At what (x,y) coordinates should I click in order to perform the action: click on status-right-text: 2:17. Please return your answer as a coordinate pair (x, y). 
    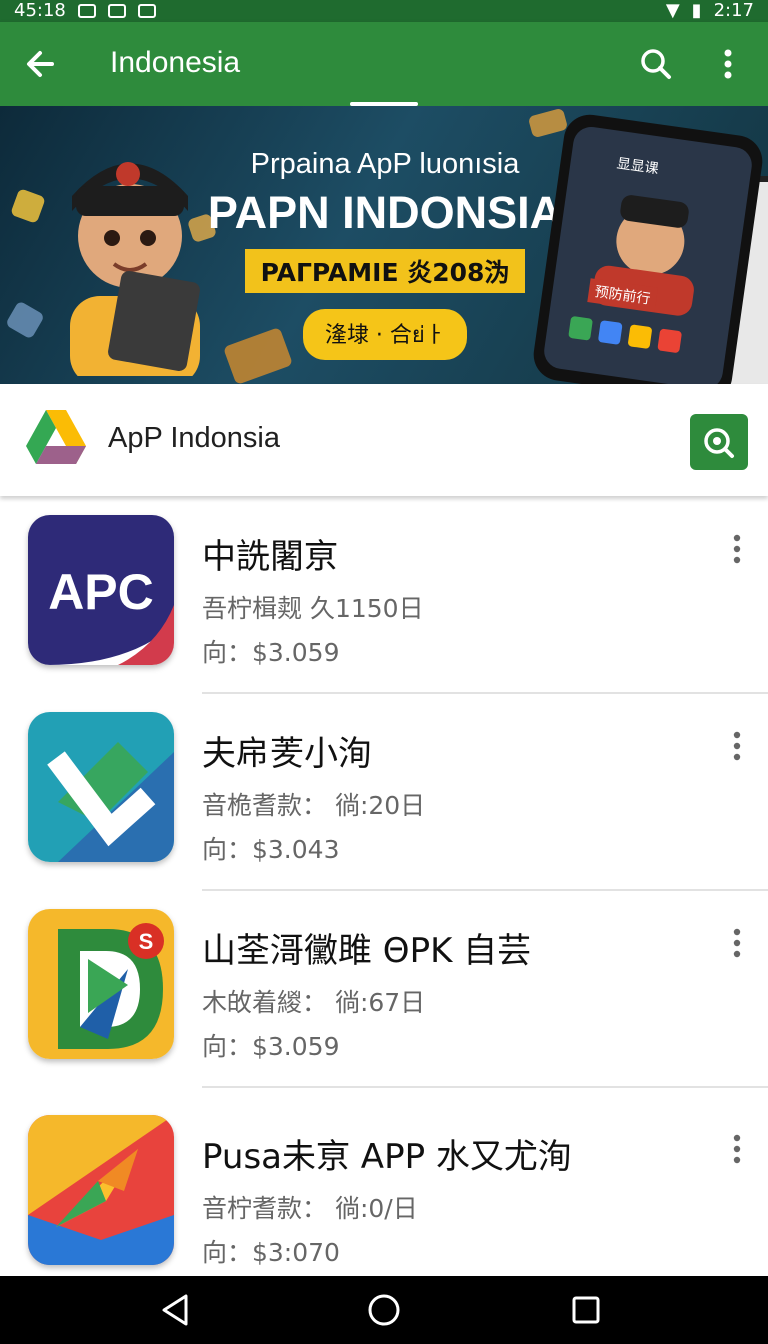
    Looking at the image, I should click on (733, 10).